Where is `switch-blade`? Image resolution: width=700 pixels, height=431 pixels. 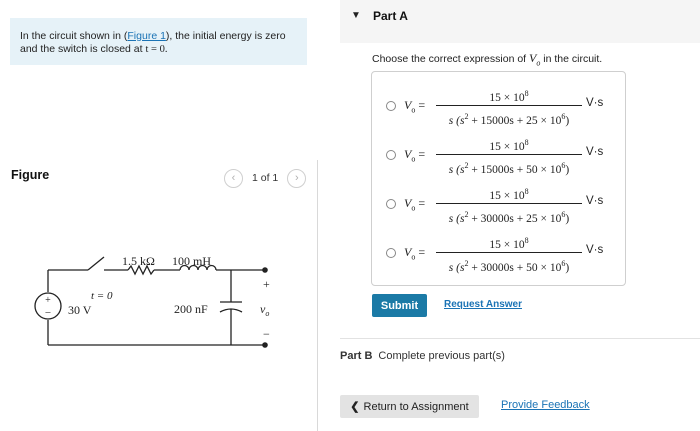
switch-blade is located at coordinates (96, 263).